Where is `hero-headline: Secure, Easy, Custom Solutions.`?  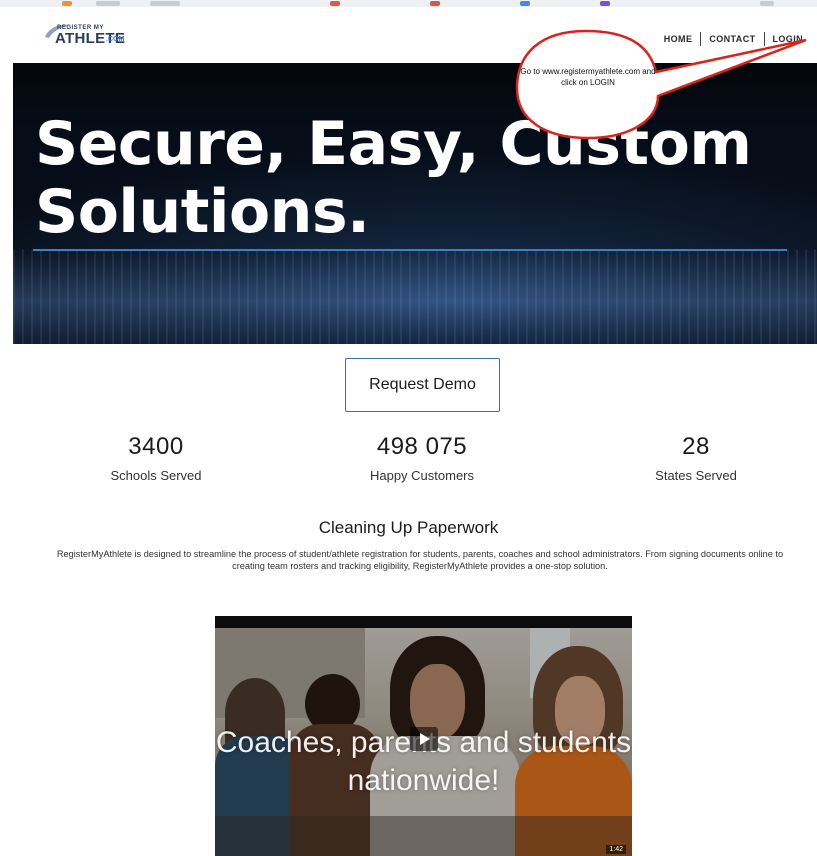
hero-headline: Secure, Easy, Custom Solutions. is located at coordinates (393, 178).